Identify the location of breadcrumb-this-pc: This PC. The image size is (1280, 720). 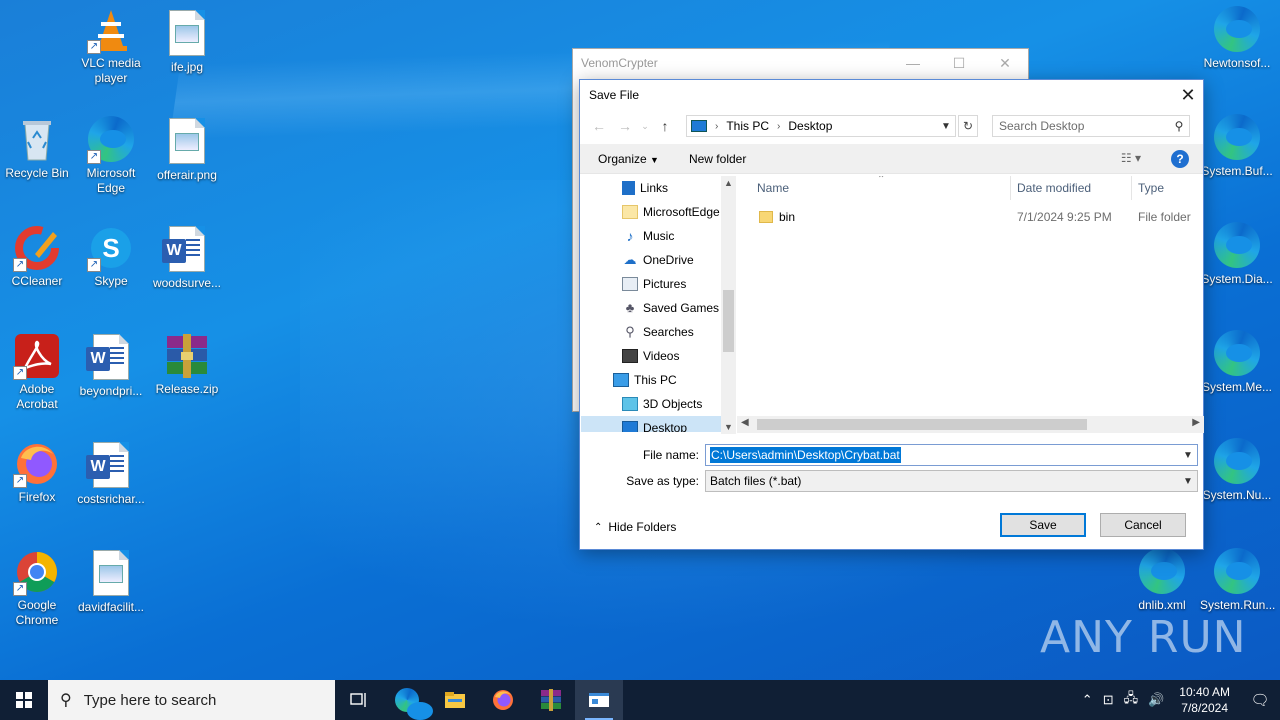
(747, 126).